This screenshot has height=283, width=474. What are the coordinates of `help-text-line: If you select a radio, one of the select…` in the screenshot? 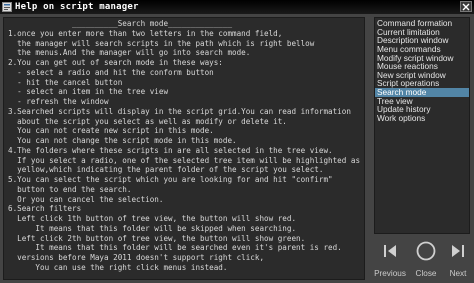 It's located at (184, 160).